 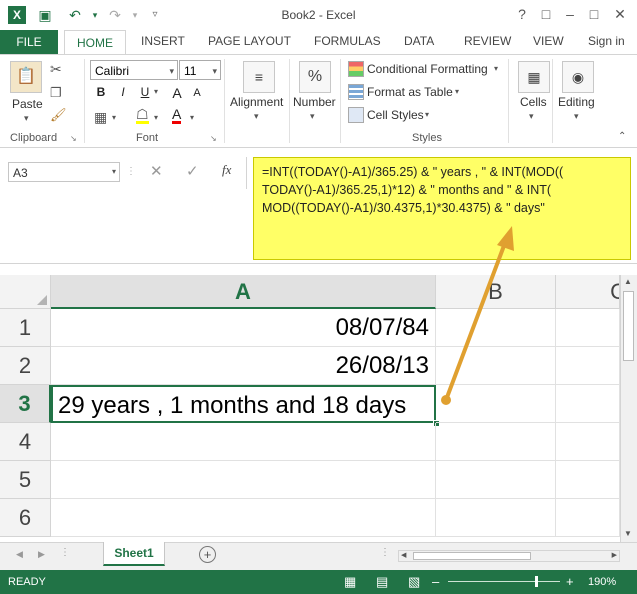 What do you see at coordinates (446, 400) in the screenshot?
I see `arrow-origin-dot` at bounding box center [446, 400].